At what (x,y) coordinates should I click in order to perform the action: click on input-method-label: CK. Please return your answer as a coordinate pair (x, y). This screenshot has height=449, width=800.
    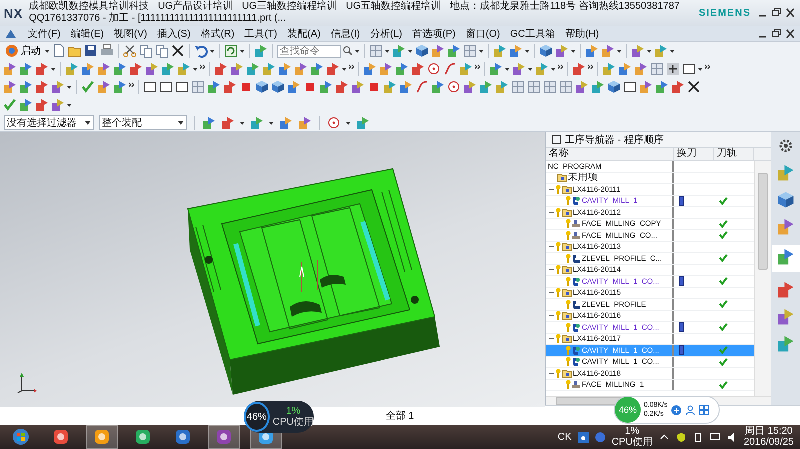
    Looking at the image, I should click on (565, 437).